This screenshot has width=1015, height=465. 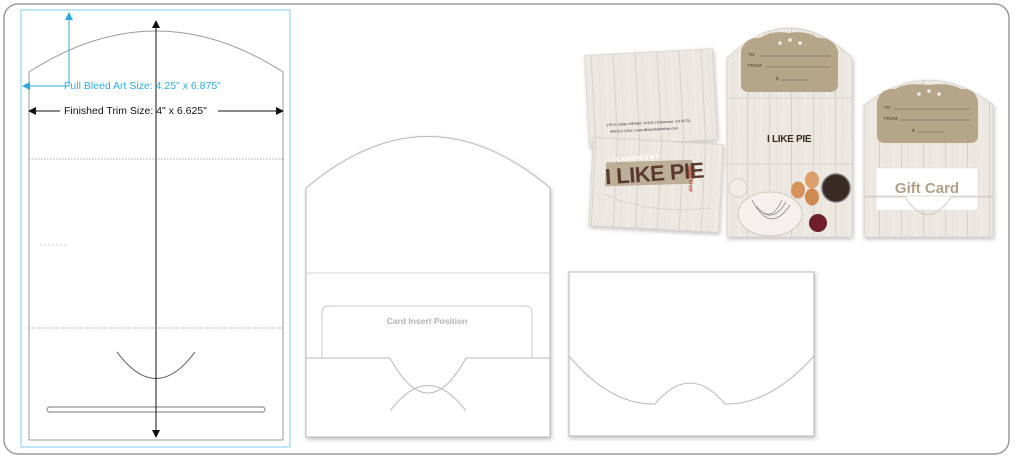 I want to click on short-tag-amount: $, so click(x=913, y=130).